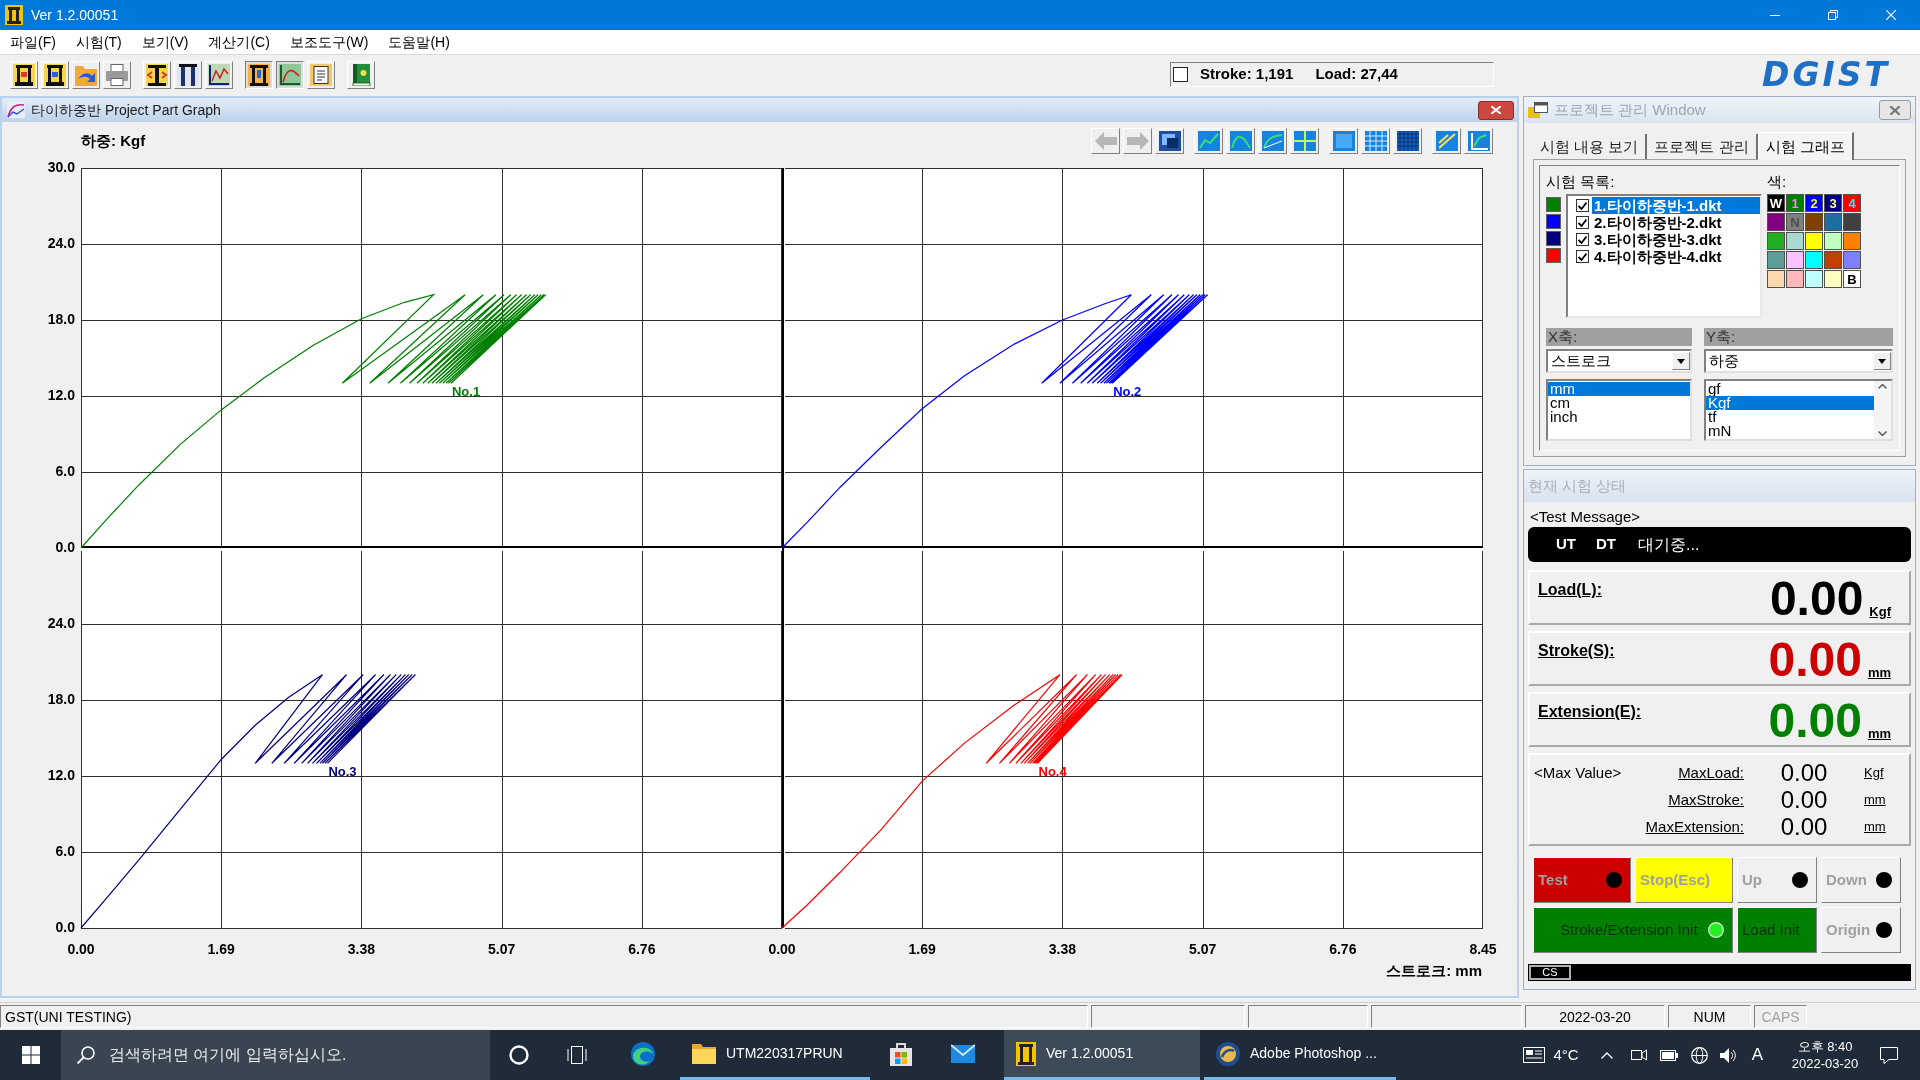 This screenshot has height=1080, width=1920. What do you see at coordinates (1825, 1063) in the screenshot?
I see `clock-date: 2022-03-20` at bounding box center [1825, 1063].